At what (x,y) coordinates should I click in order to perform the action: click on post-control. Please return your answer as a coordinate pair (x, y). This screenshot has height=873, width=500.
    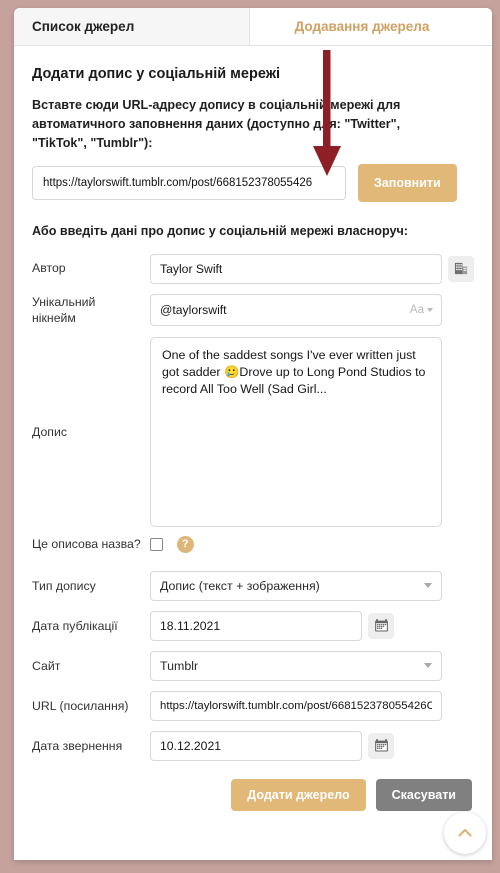
    Looking at the image, I should click on (312, 431).